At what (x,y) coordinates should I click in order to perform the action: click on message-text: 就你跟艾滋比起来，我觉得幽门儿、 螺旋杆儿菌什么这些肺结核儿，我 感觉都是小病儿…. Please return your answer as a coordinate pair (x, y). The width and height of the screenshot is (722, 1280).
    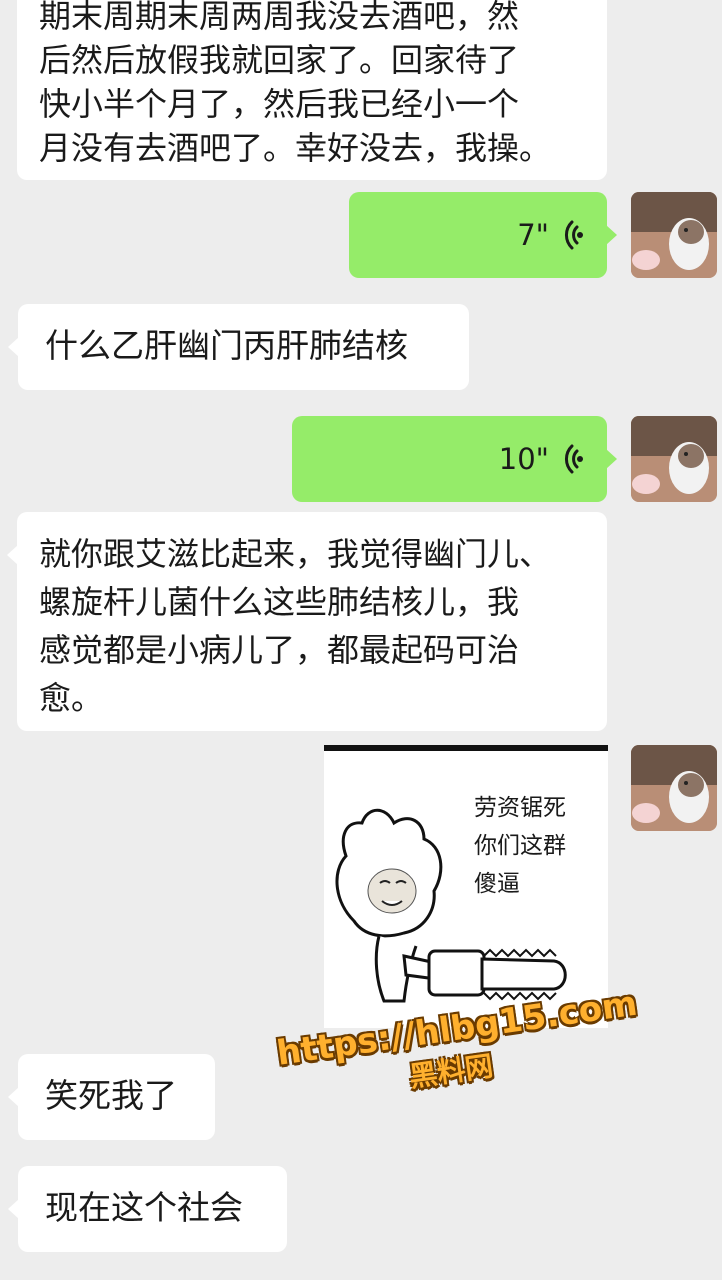
    Looking at the image, I should click on (295, 626).